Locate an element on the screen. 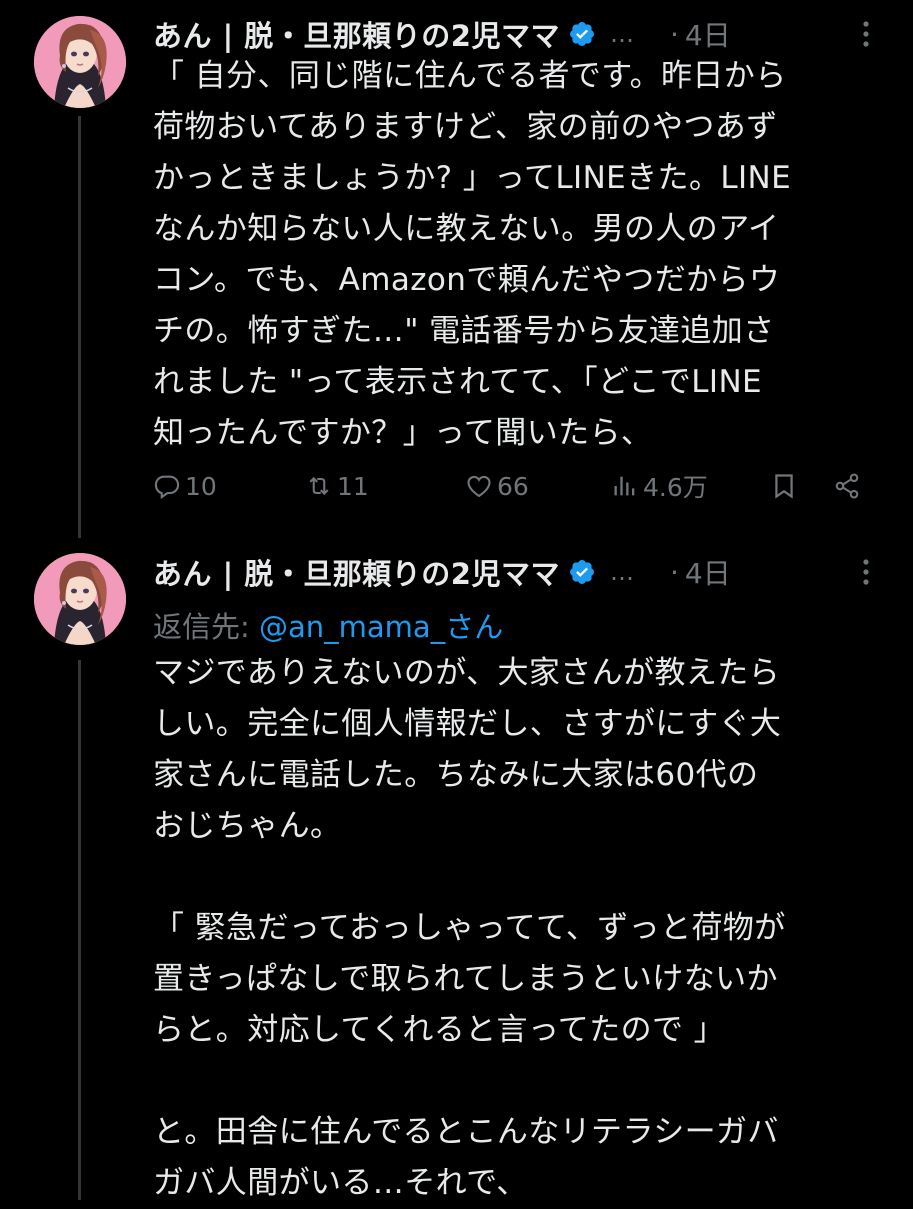 This screenshot has width=913, height=1209. bookmark-icon is located at coordinates (784, 486).